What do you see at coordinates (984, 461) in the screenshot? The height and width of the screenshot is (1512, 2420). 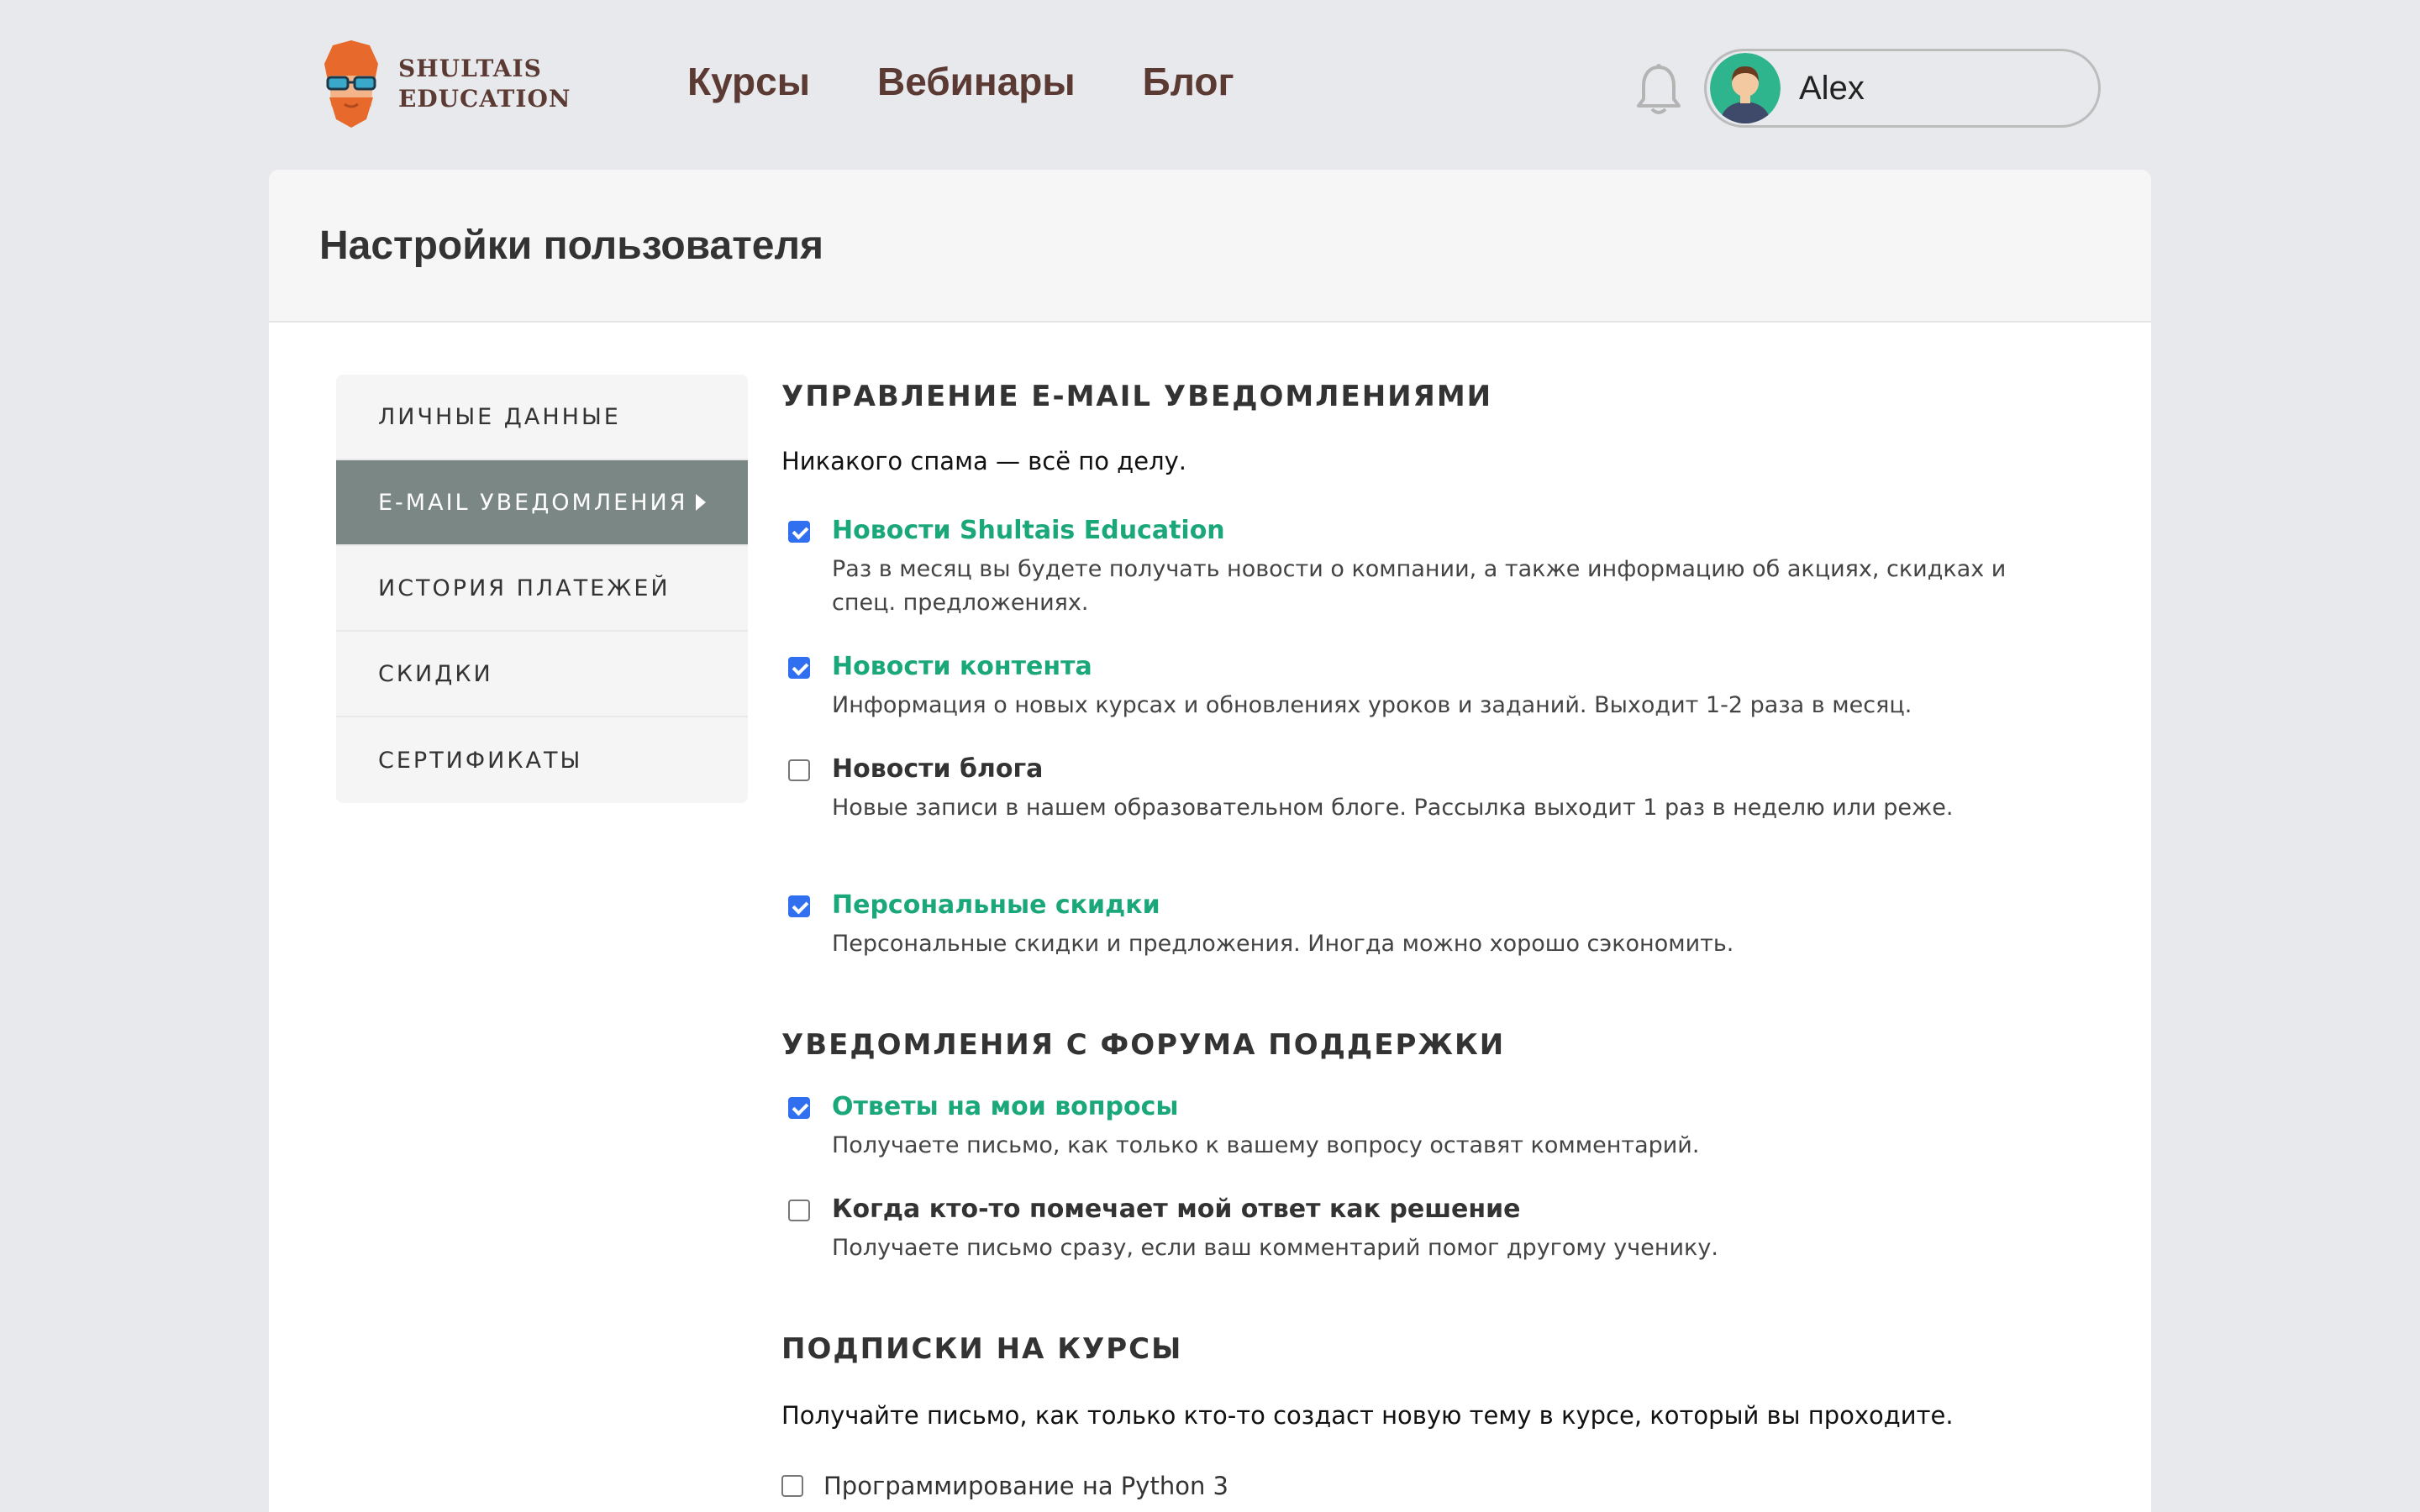 I see `email-section-description: Никакого спама — всё по делу.` at bounding box center [984, 461].